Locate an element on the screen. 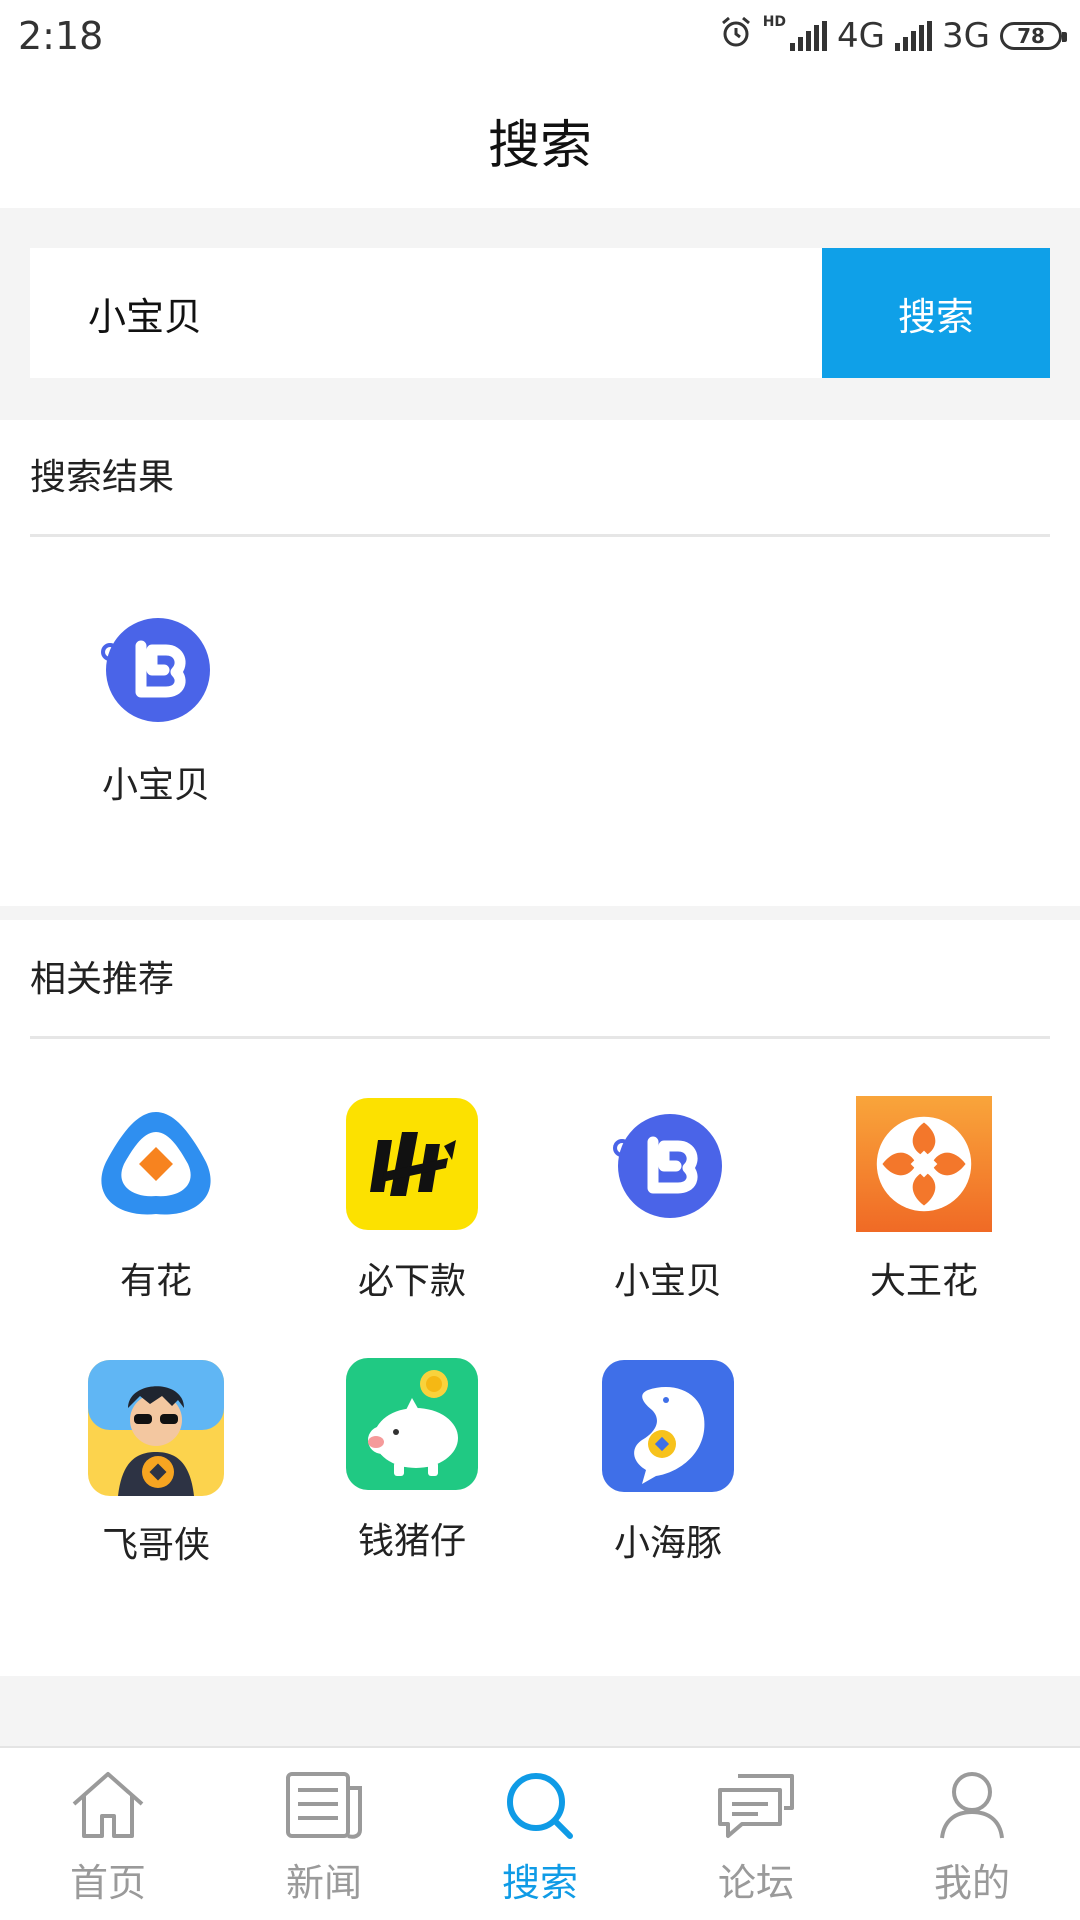 The image size is (1080, 1920). recommend-app-item: 飞哥侠 is located at coordinates (156, 1464).